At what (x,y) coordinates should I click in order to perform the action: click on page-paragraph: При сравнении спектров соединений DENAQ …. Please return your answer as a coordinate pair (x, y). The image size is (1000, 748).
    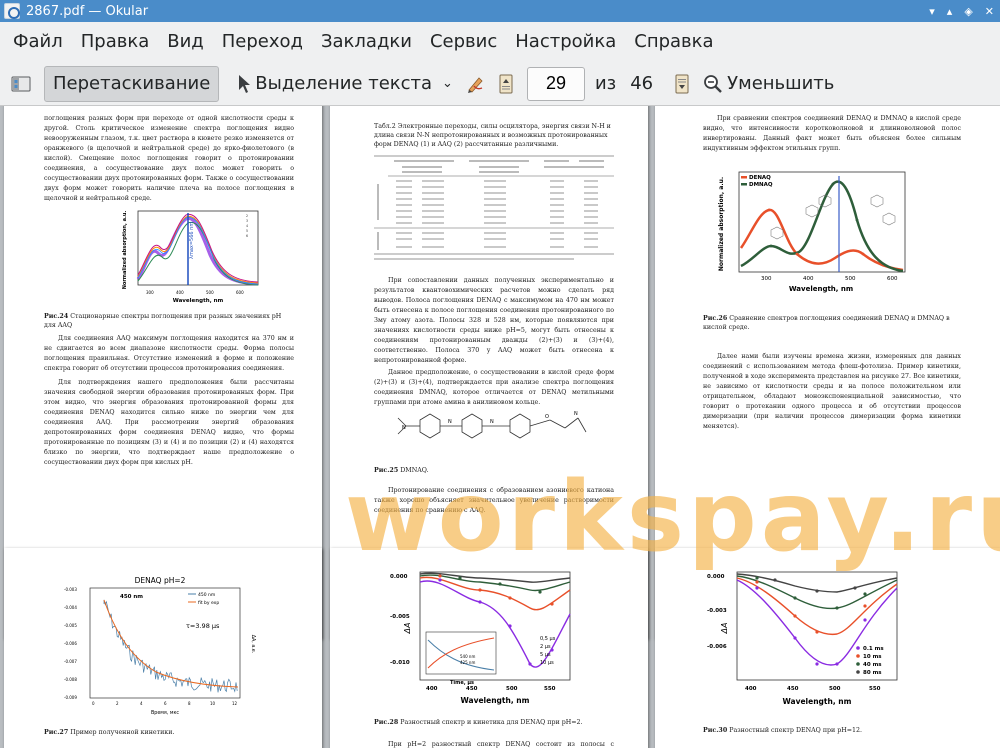
    Looking at the image, I should click on (832, 133).